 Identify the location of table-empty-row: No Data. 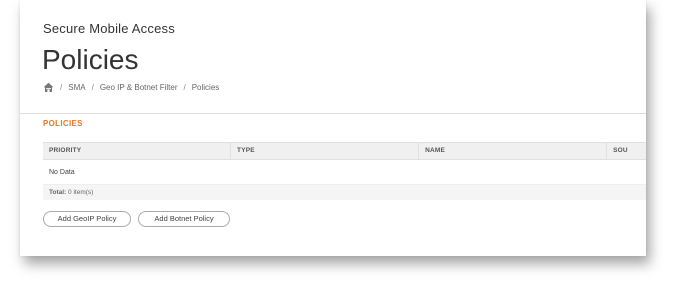
(344, 172).